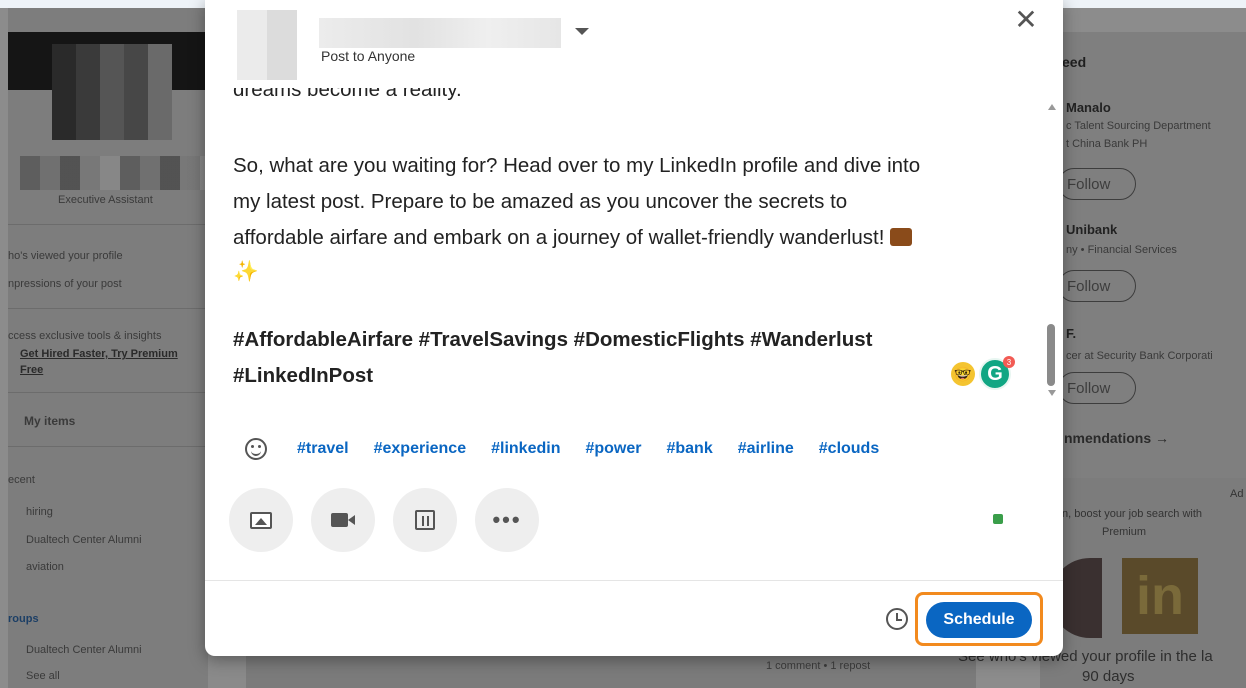 This screenshot has height=688, width=1246. I want to click on hashtag-suggestion: #experience, so click(420, 449).